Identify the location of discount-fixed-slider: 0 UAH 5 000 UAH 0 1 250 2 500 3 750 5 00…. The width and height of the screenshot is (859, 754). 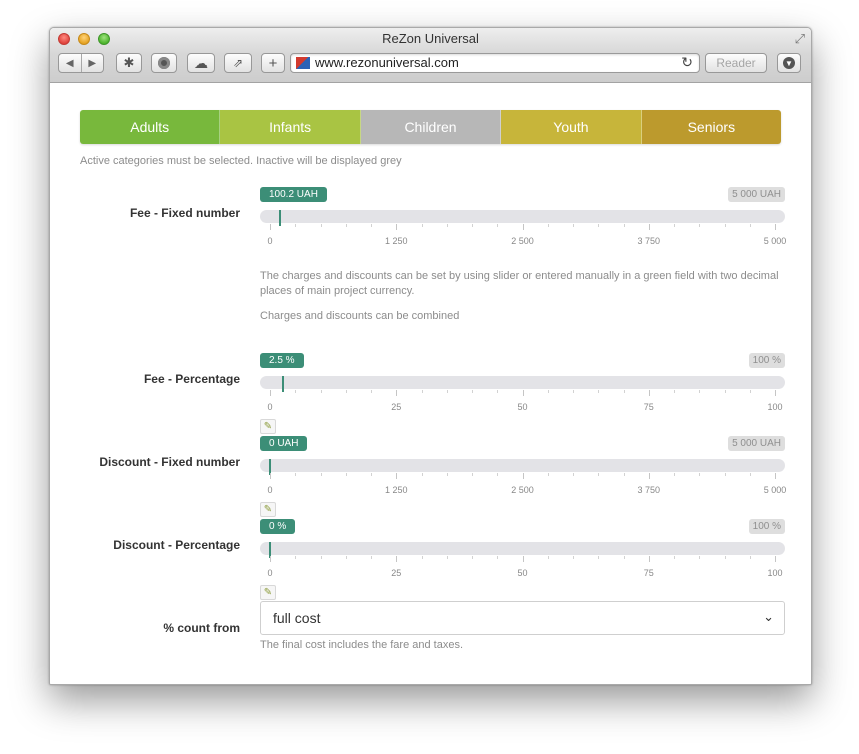
(523, 468).